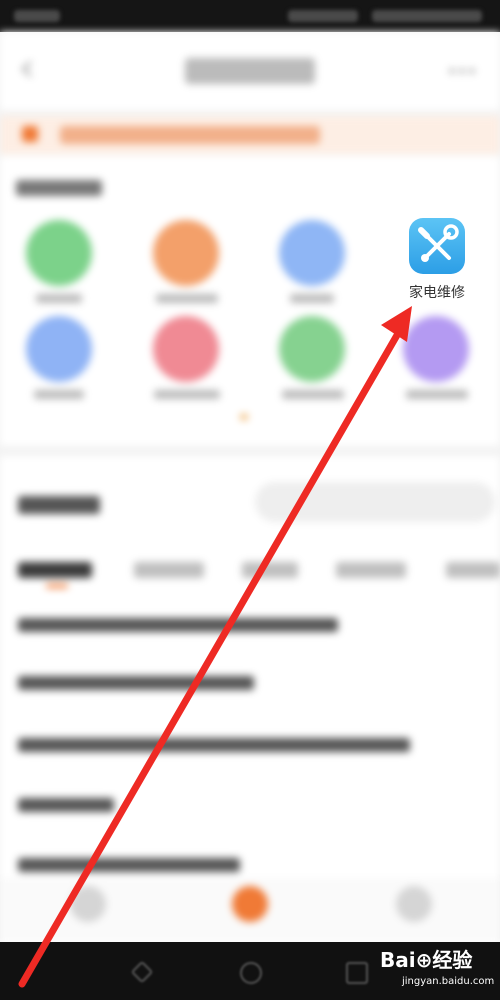 The image size is (500, 1000). I want to click on status-bar, so click(250, 16).